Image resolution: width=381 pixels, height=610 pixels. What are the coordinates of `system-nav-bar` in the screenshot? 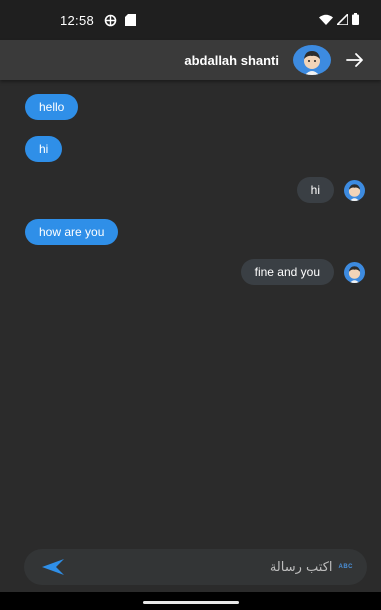 It's located at (190, 601).